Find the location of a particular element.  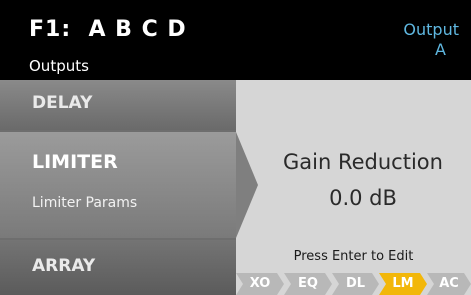

menu-item-delay-label: DELAY is located at coordinates (62, 103).